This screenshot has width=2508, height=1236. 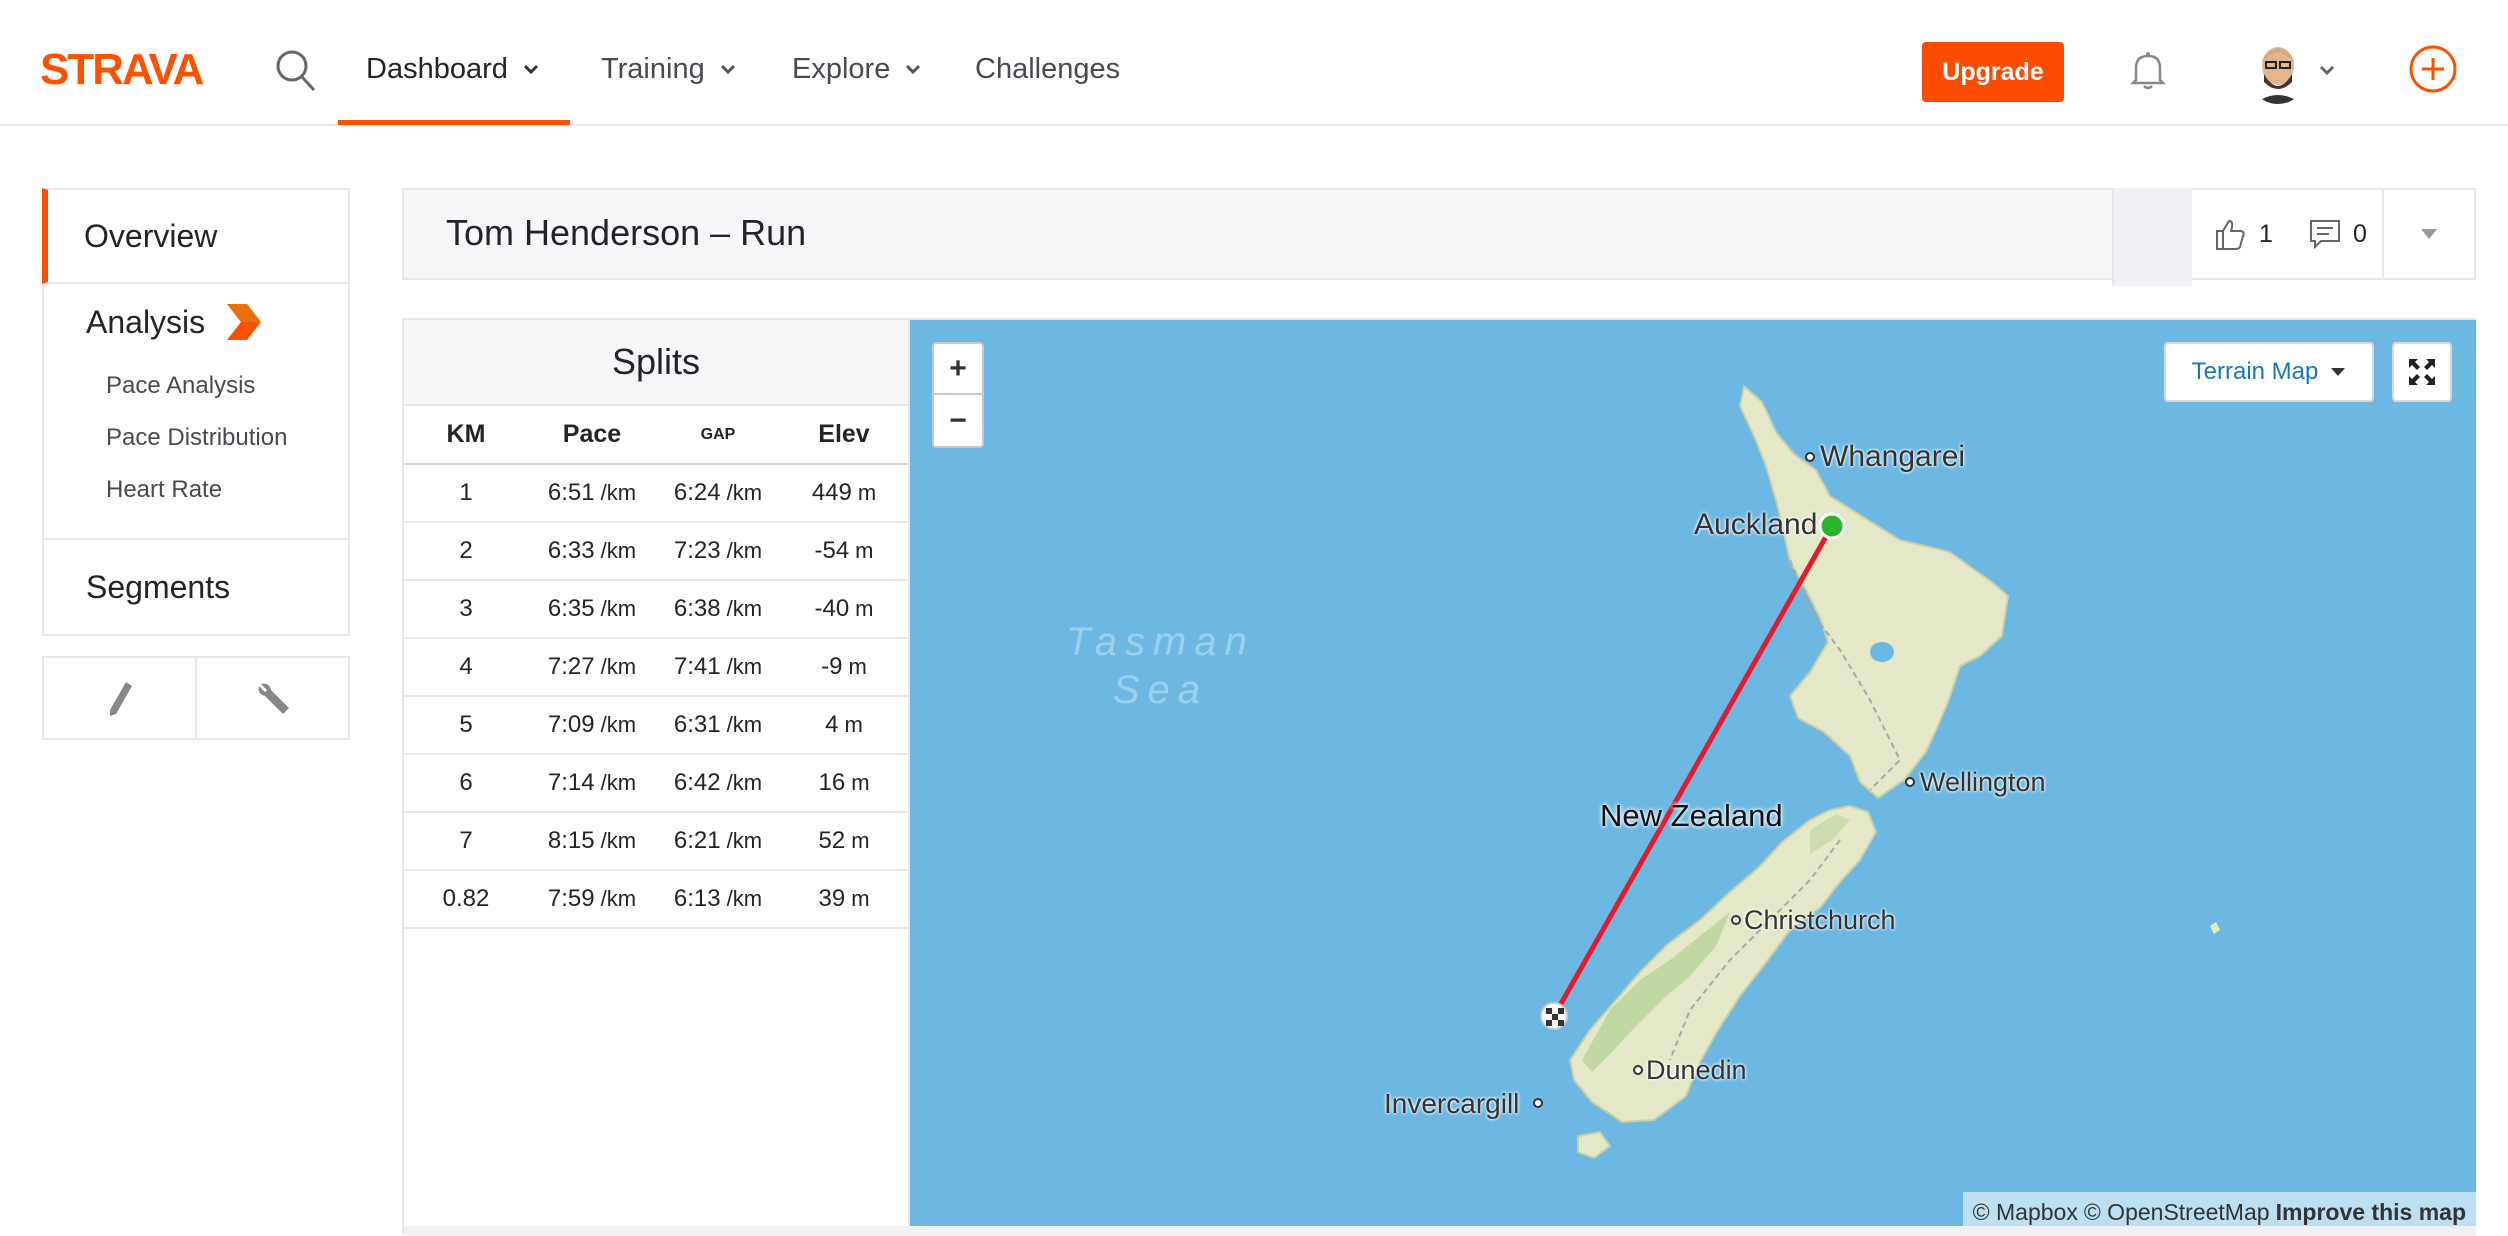 I want to click on split-pace-cell: 7:27/km, so click(x=592, y=667).